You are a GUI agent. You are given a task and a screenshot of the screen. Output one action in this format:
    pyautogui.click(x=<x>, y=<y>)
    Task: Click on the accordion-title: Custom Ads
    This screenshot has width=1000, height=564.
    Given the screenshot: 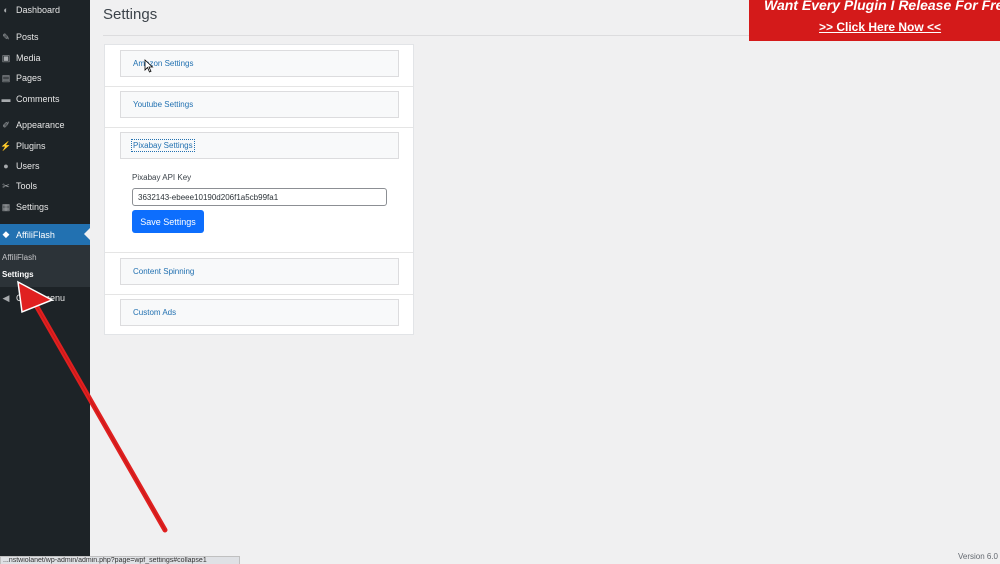 What is the action you would take?
    pyautogui.click(x=154, y=312)
    